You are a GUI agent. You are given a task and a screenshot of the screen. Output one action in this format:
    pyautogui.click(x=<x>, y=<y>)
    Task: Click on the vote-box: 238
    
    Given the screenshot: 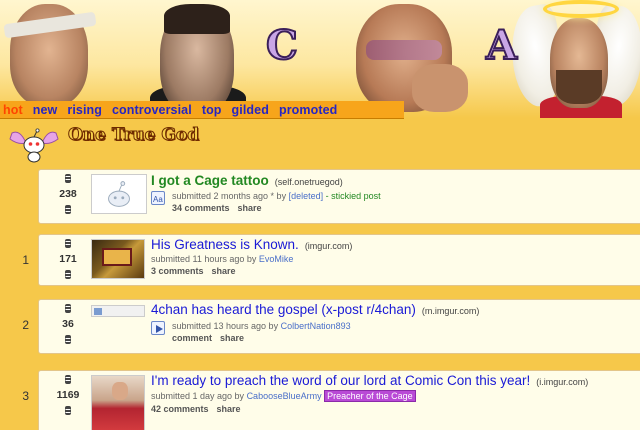 What is the action you would take?
    pyautogui.click(x=68, y=194)
    